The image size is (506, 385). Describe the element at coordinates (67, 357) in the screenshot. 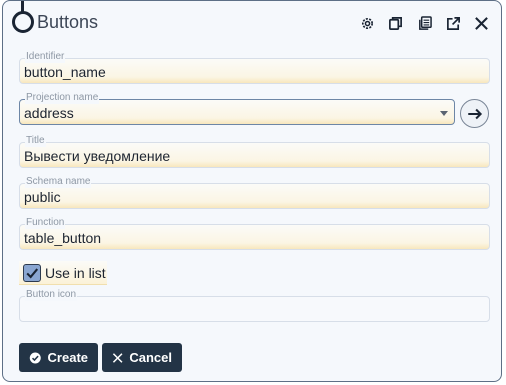

I see `create-button-label: Create` at that location.